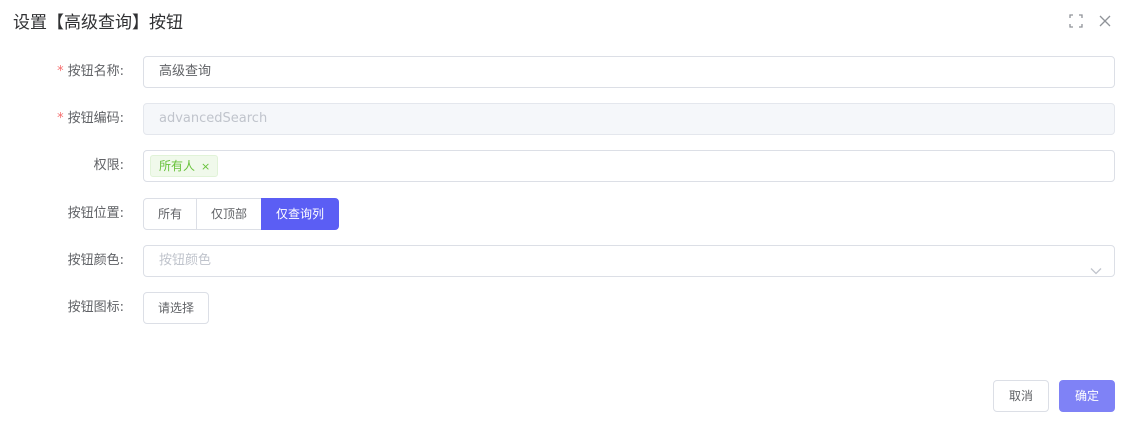 Image resolution: width=1142 pixels, height=424 pixels. What do you see at coordinates (176, 308) in the screenshot?
I see `choose-icon-button: 请选择` at bounding box center [176, 308].